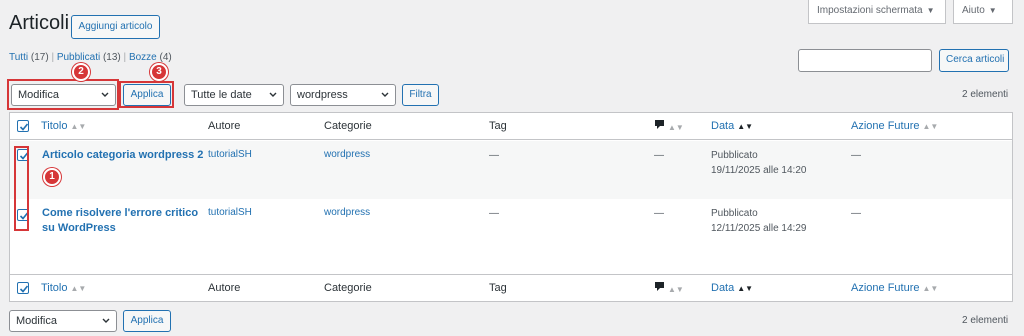  I want to click on date-filter-value: Tutte le date, so click(221, 95).